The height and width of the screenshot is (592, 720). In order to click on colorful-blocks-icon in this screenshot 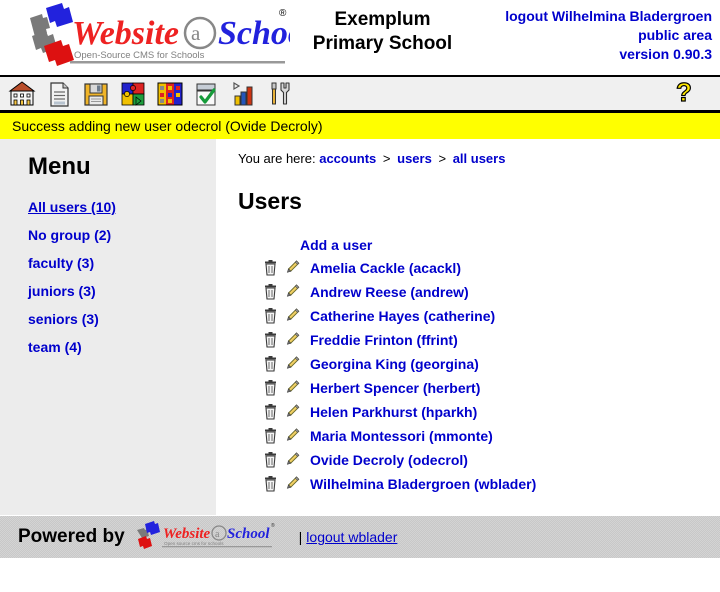, I will do `click(170, 94)`.